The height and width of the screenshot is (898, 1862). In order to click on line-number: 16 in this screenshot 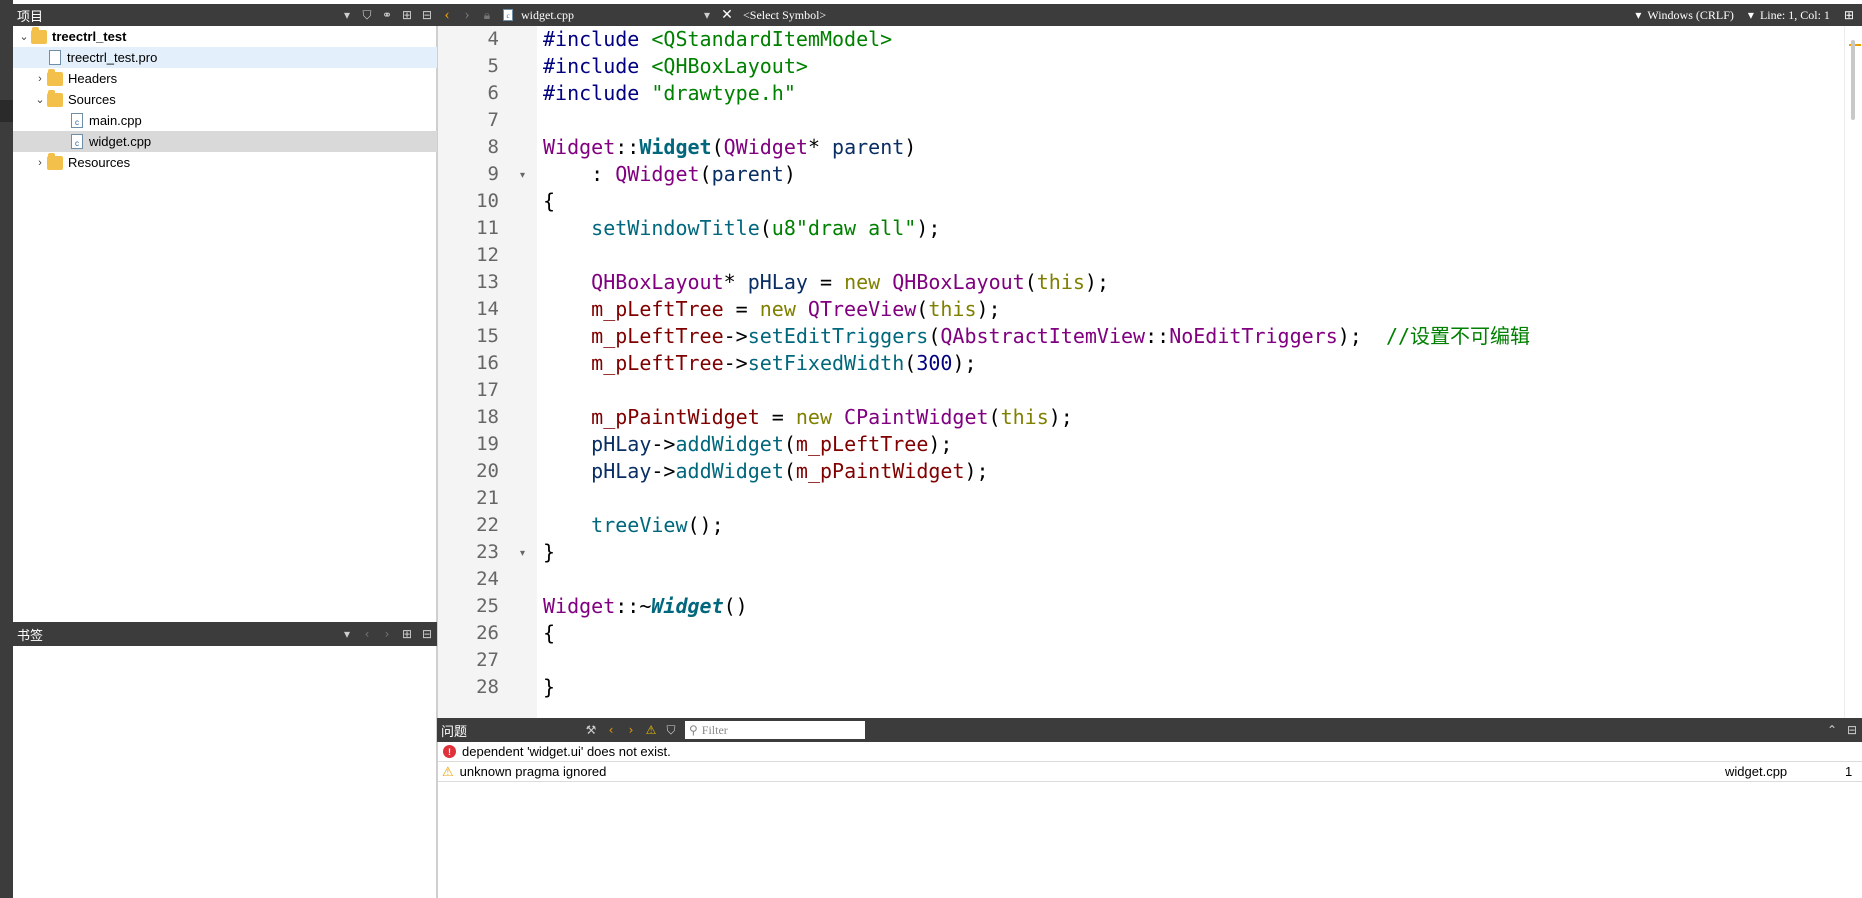, I will do `click(487, 363)`.